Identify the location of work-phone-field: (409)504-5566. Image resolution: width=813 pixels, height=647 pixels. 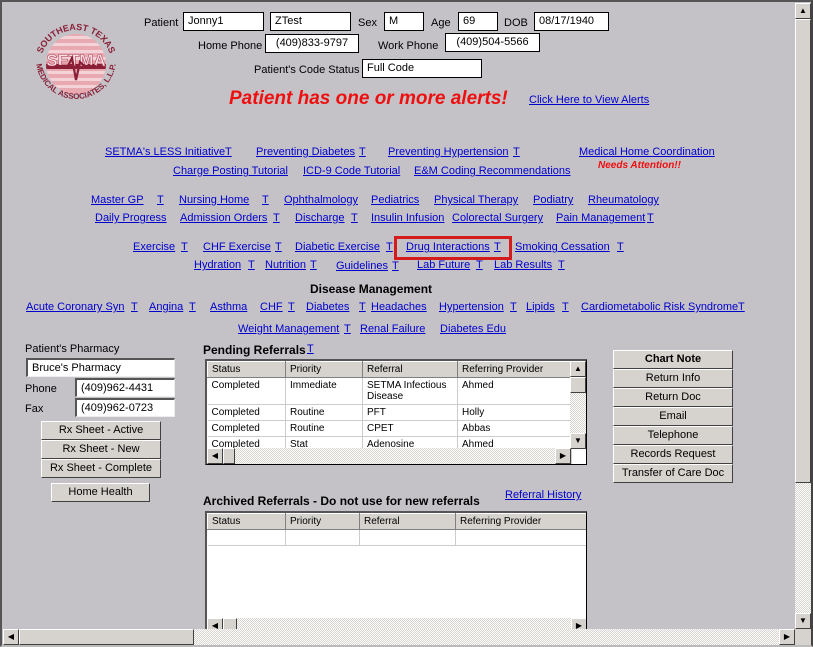
(492, 42).